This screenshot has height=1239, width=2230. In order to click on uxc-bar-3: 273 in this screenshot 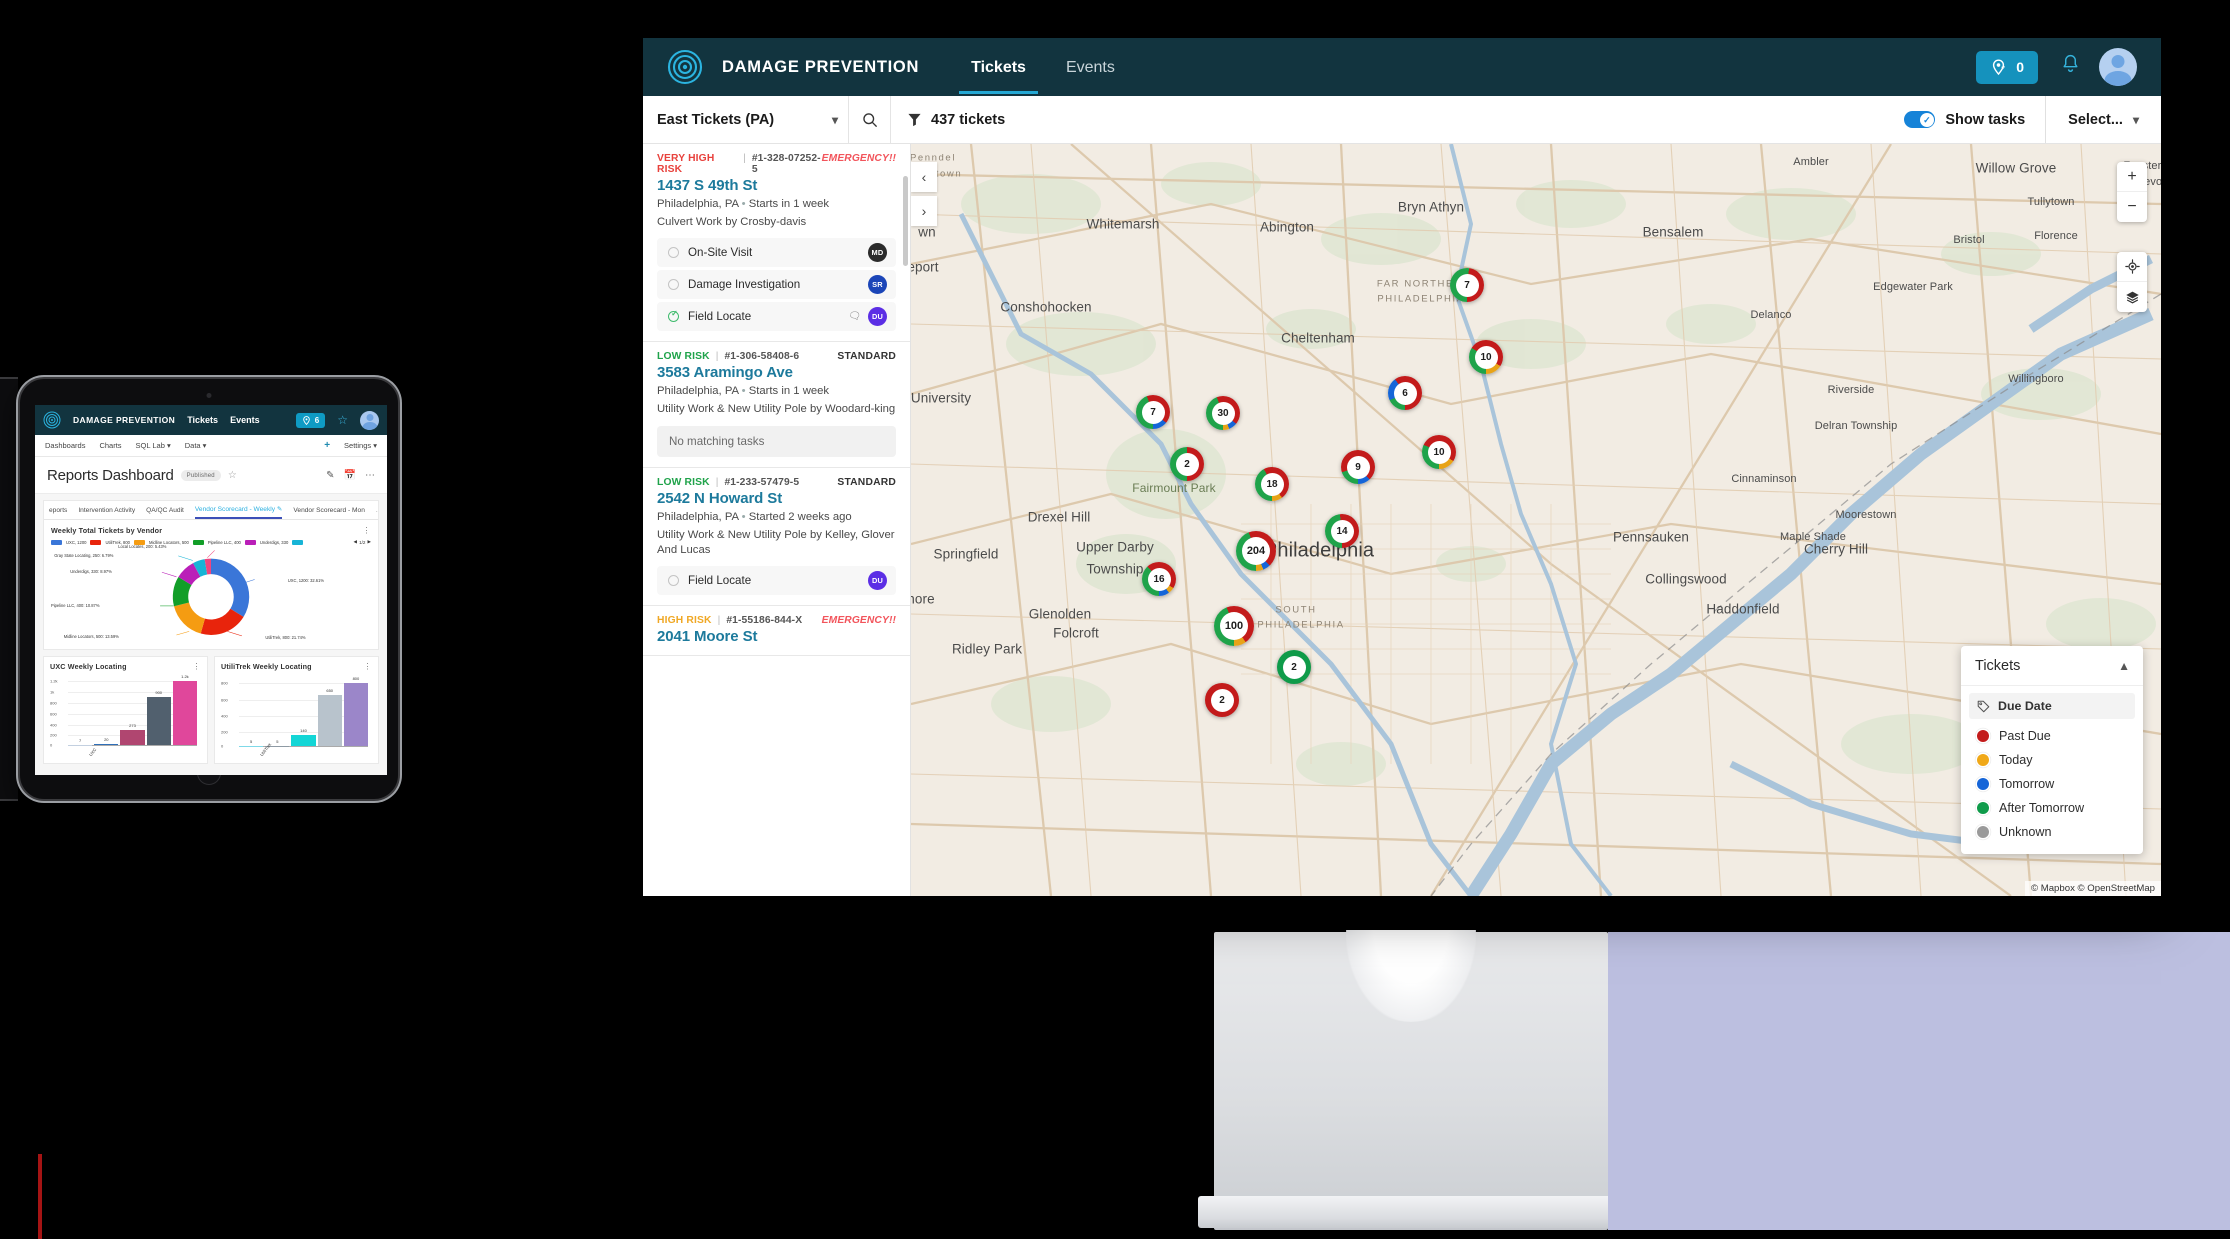, I will do `click(132, 734)`.